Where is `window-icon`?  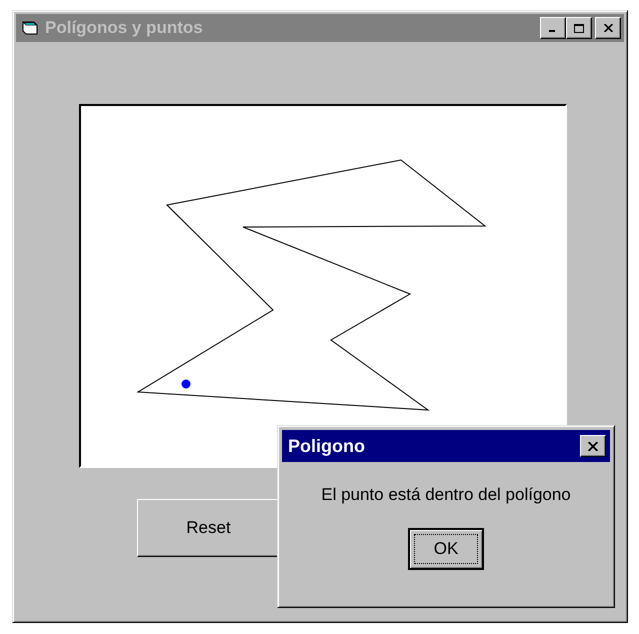
window-icon is located at coordinates (30, 28).